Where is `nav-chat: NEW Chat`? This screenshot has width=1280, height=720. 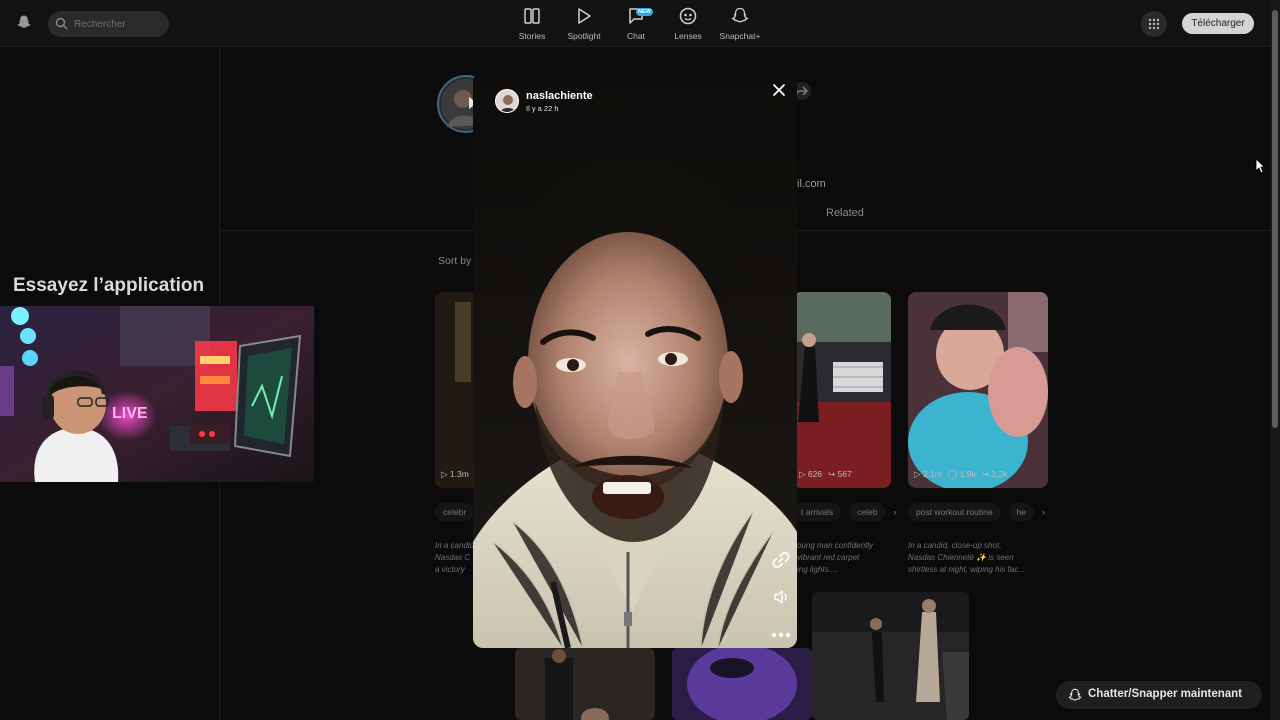
nav-chat: NEW Chat is located at coordinates (636, 26).